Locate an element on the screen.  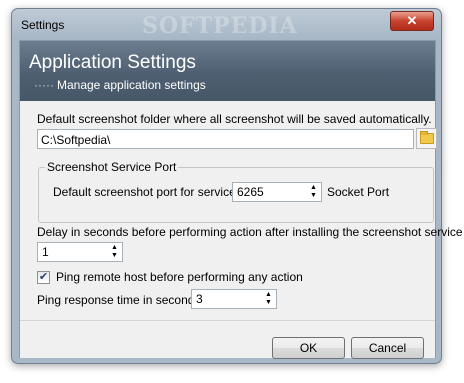
ping-response-value: 3 is located at coordinates (199, 299).